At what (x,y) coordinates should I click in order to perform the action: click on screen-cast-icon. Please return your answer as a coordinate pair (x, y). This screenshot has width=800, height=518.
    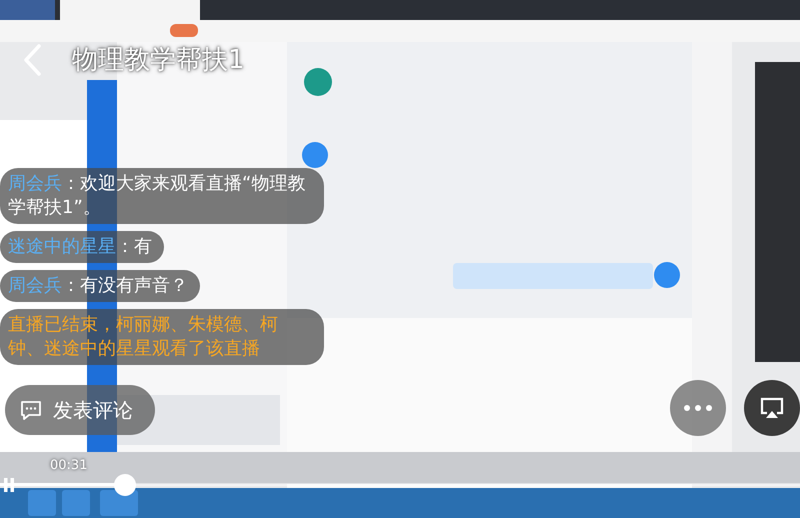
    Looking at the image, I should click on (772, 408).